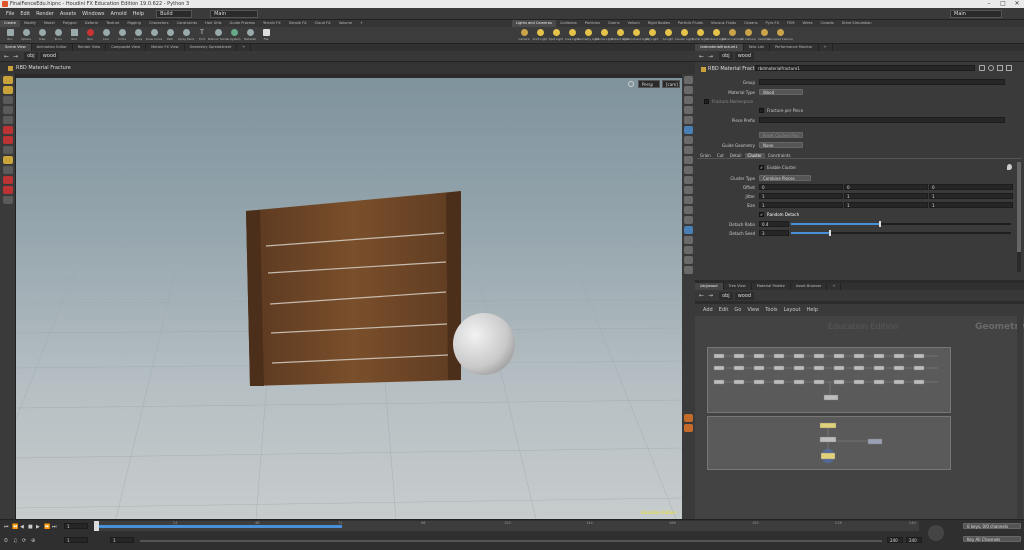 This screenshot has height=550, width=1024. What do you see at coordinates (1009, 167) in the screenshot?
I see `pin-icon` at bounding box center [1009, 167].